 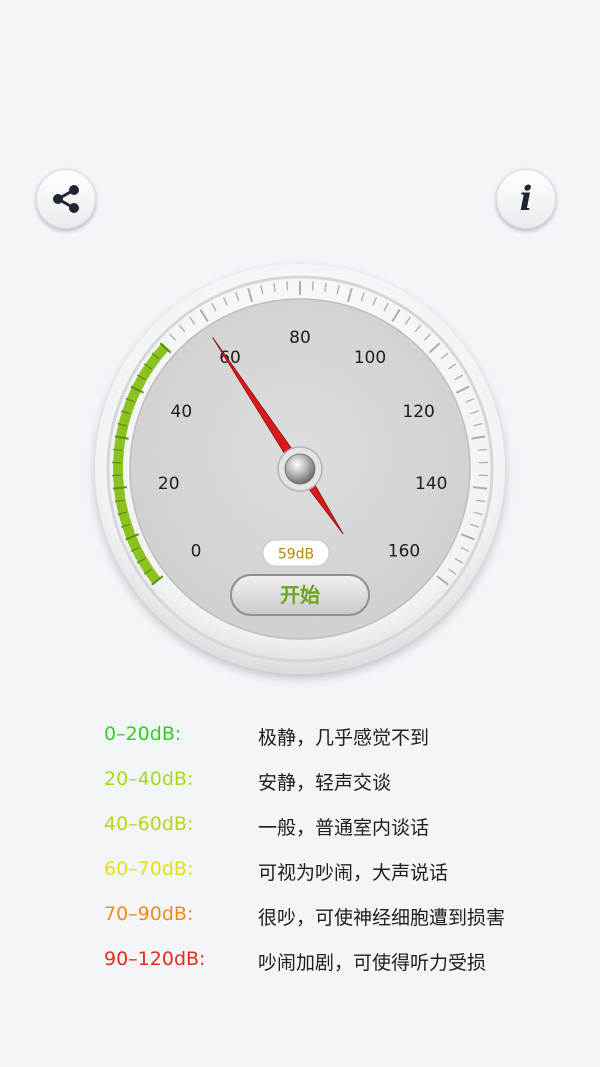 I want to click on scale-label: 0, so click(x=196, y=551).